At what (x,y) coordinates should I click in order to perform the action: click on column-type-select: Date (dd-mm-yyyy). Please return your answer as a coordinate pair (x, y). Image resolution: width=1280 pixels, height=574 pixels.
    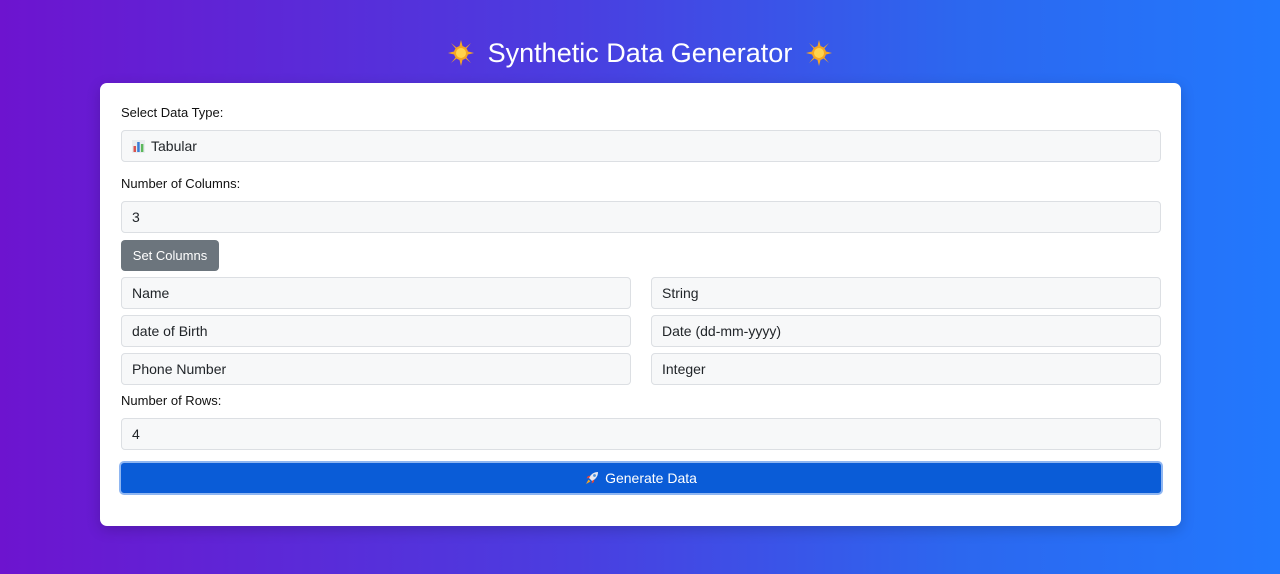
    Looking at the image, I should click on (906, 331).